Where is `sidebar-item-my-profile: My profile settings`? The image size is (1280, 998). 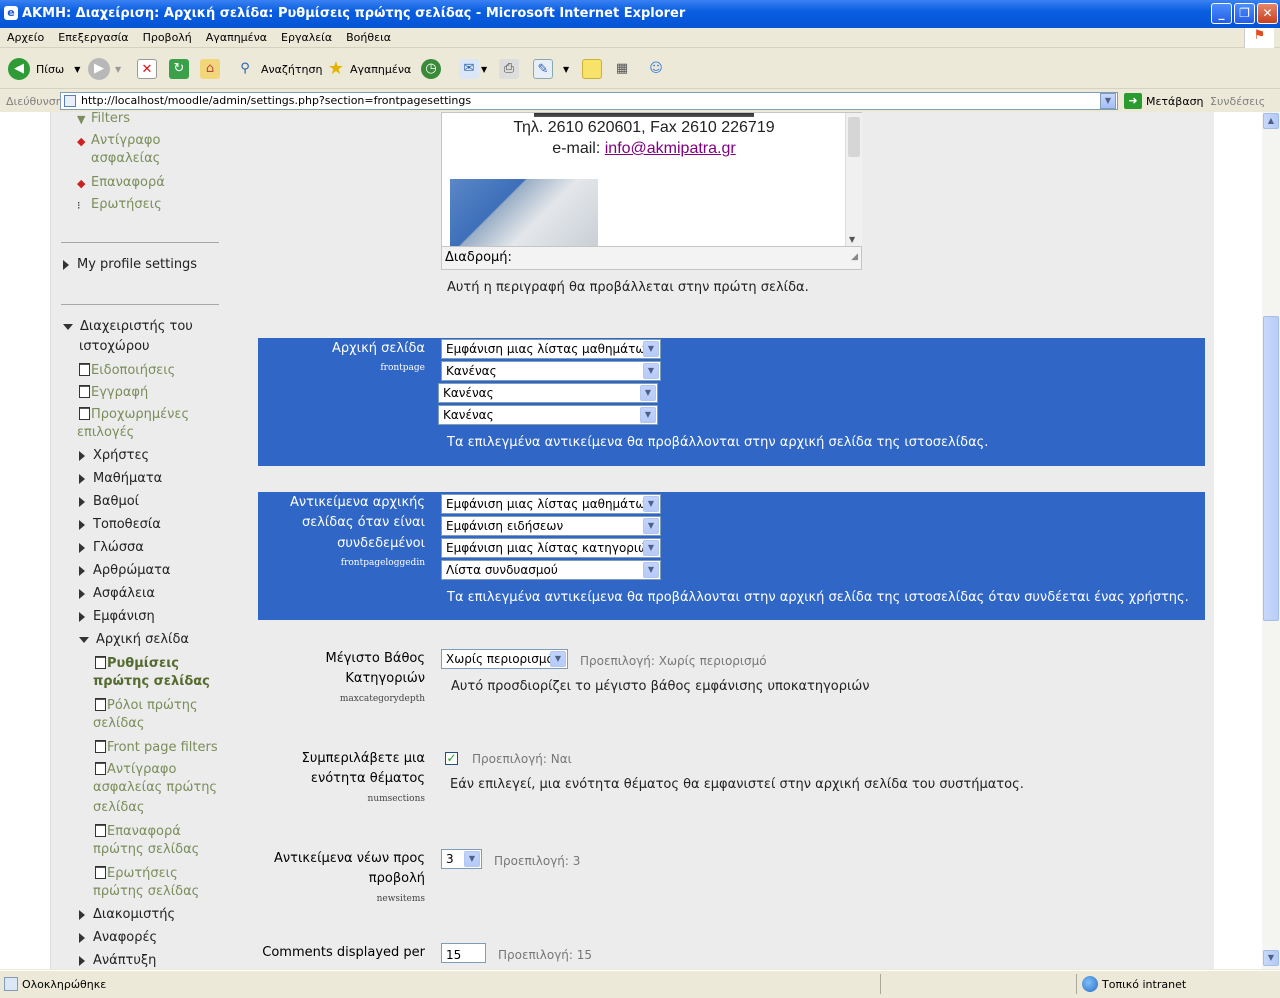 sidebar-item-my-profile: My profile settings is located at coordinates (130, 265).